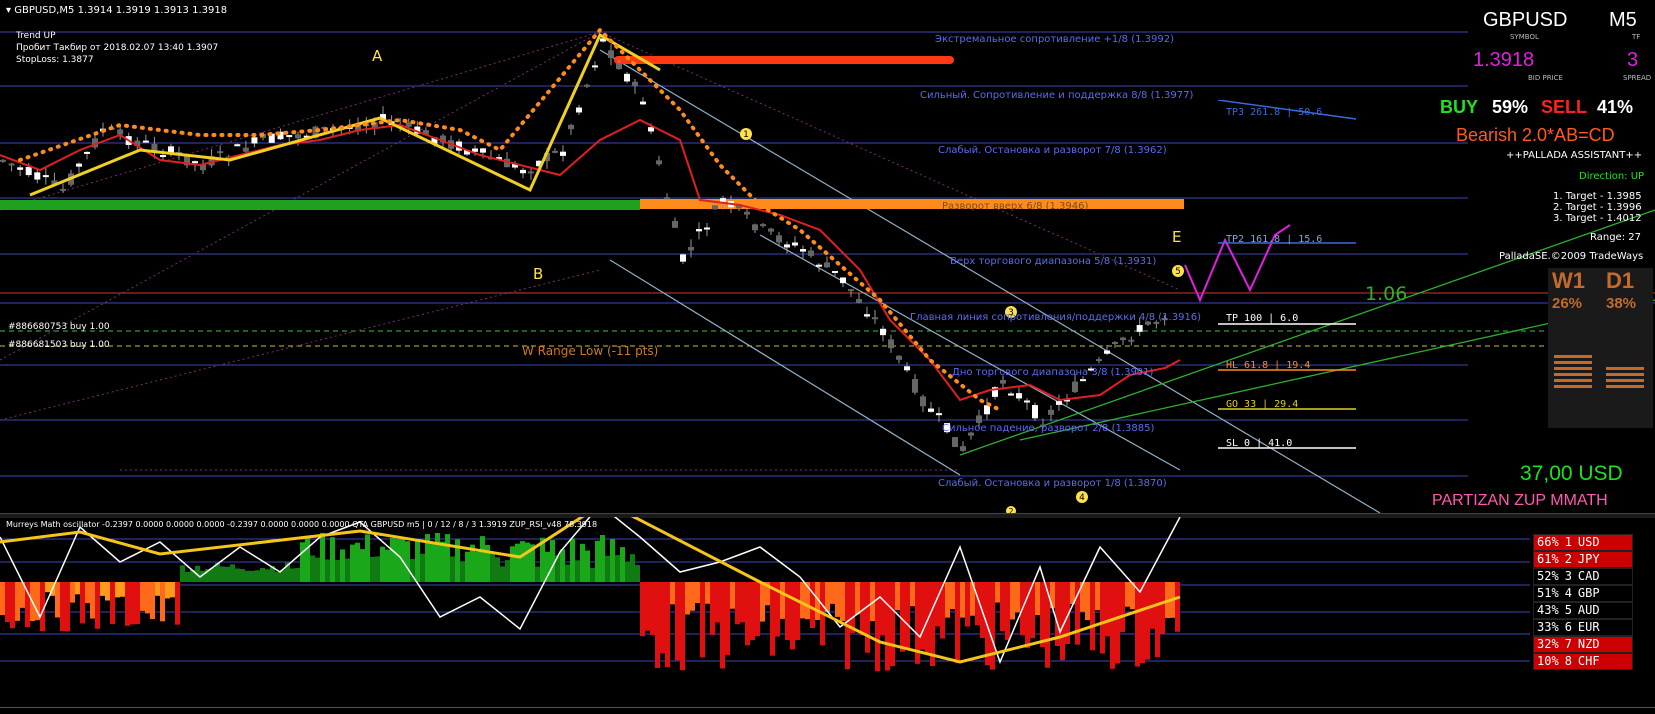 Image resolution: width=1655 pixels, height=714 pixels. I want to click on breakout-info-line: Пробит Такбир от 2018.02.07 13:40 1.3907, so click(117, 48).